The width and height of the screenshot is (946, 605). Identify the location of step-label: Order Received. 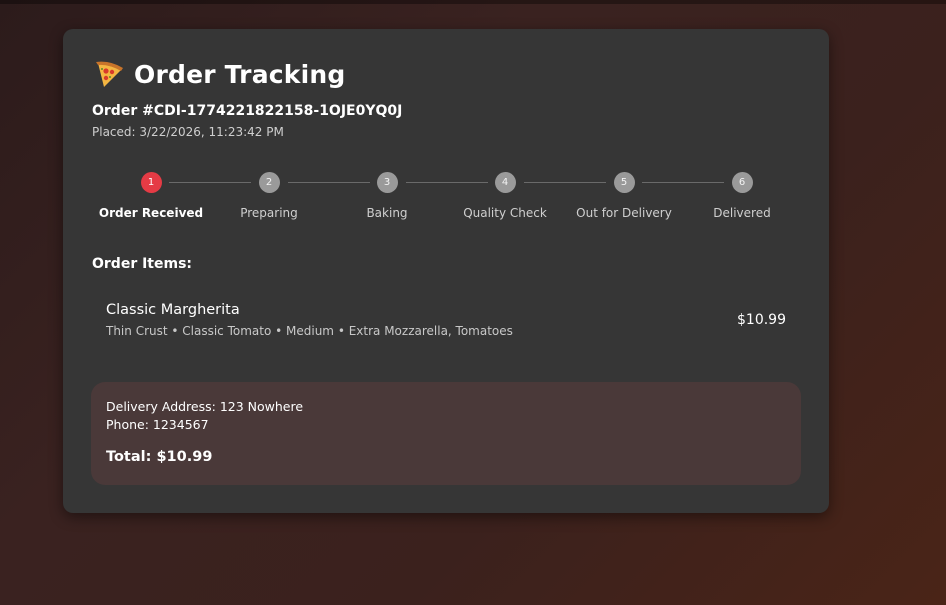
(151, 213).